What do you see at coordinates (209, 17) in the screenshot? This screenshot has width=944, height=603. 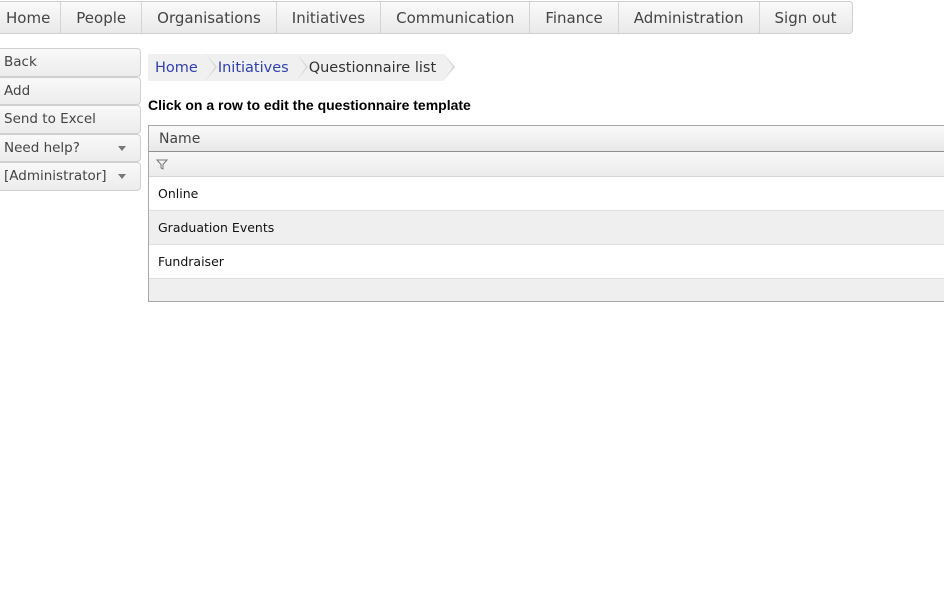 I see `nav-organisations: Organisations` at bounding box center [209, 17].